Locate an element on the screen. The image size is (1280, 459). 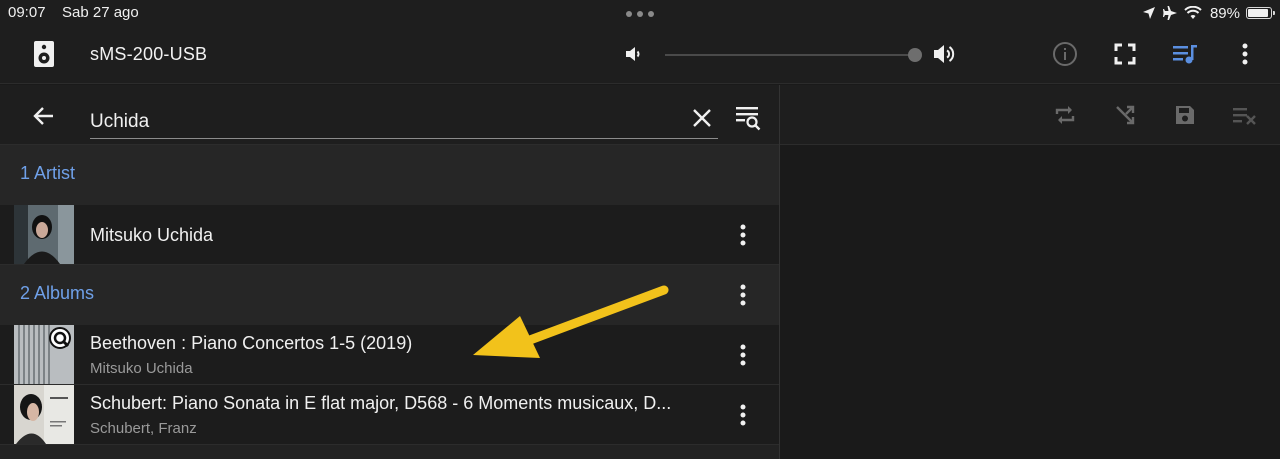
clear-queue-icon is located at coordinates (1244, 116).